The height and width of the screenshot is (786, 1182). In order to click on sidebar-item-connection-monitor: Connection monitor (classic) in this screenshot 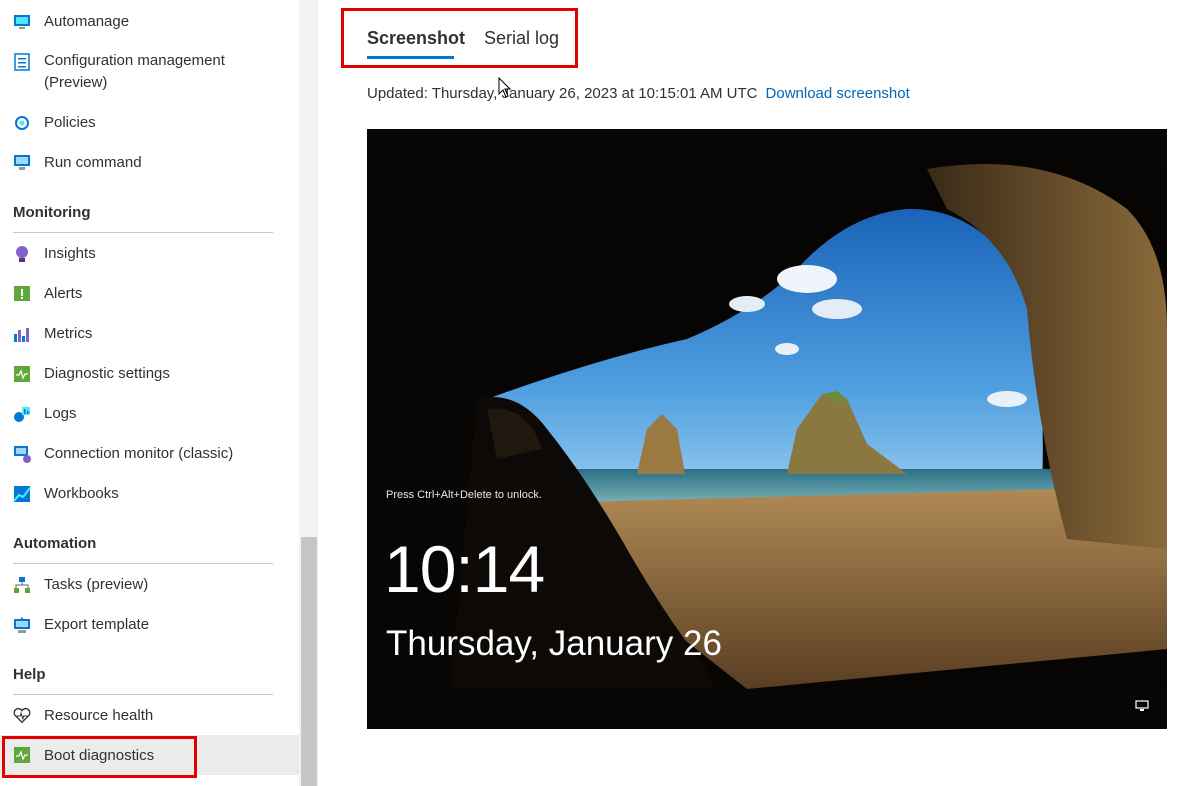, I will do `click(149, 455)`.